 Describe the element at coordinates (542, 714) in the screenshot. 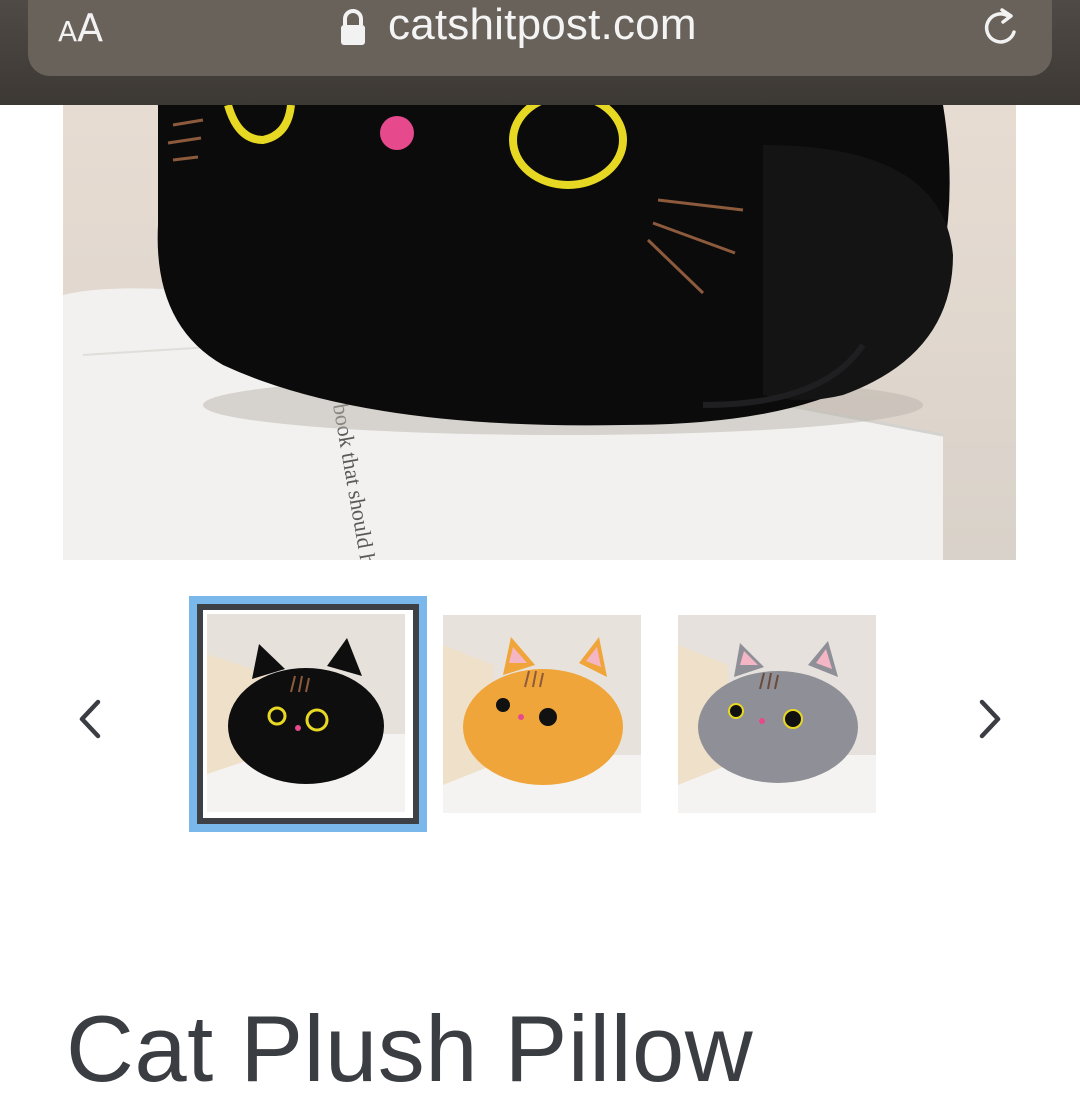

I see `thumbnail-orange-cat` at that location.